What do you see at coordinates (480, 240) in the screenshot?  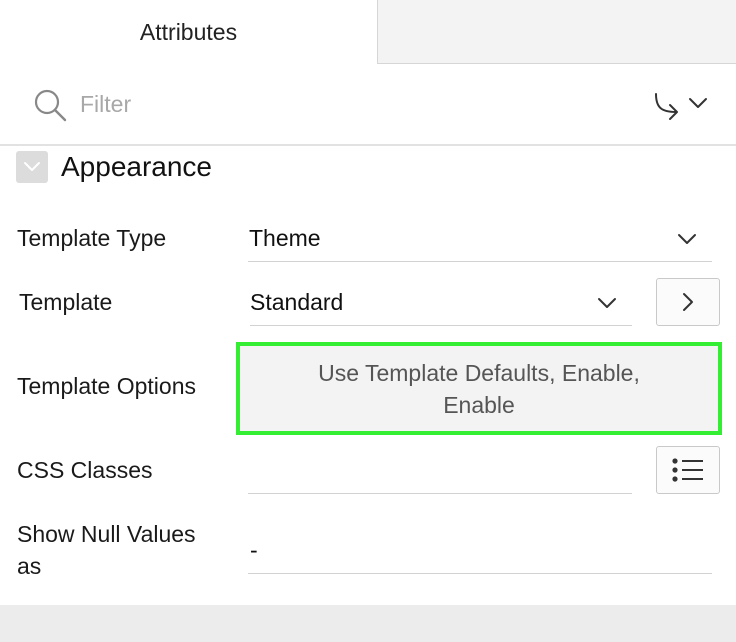 I see `template-type-select: Theme` at bounding box center [480, 240].